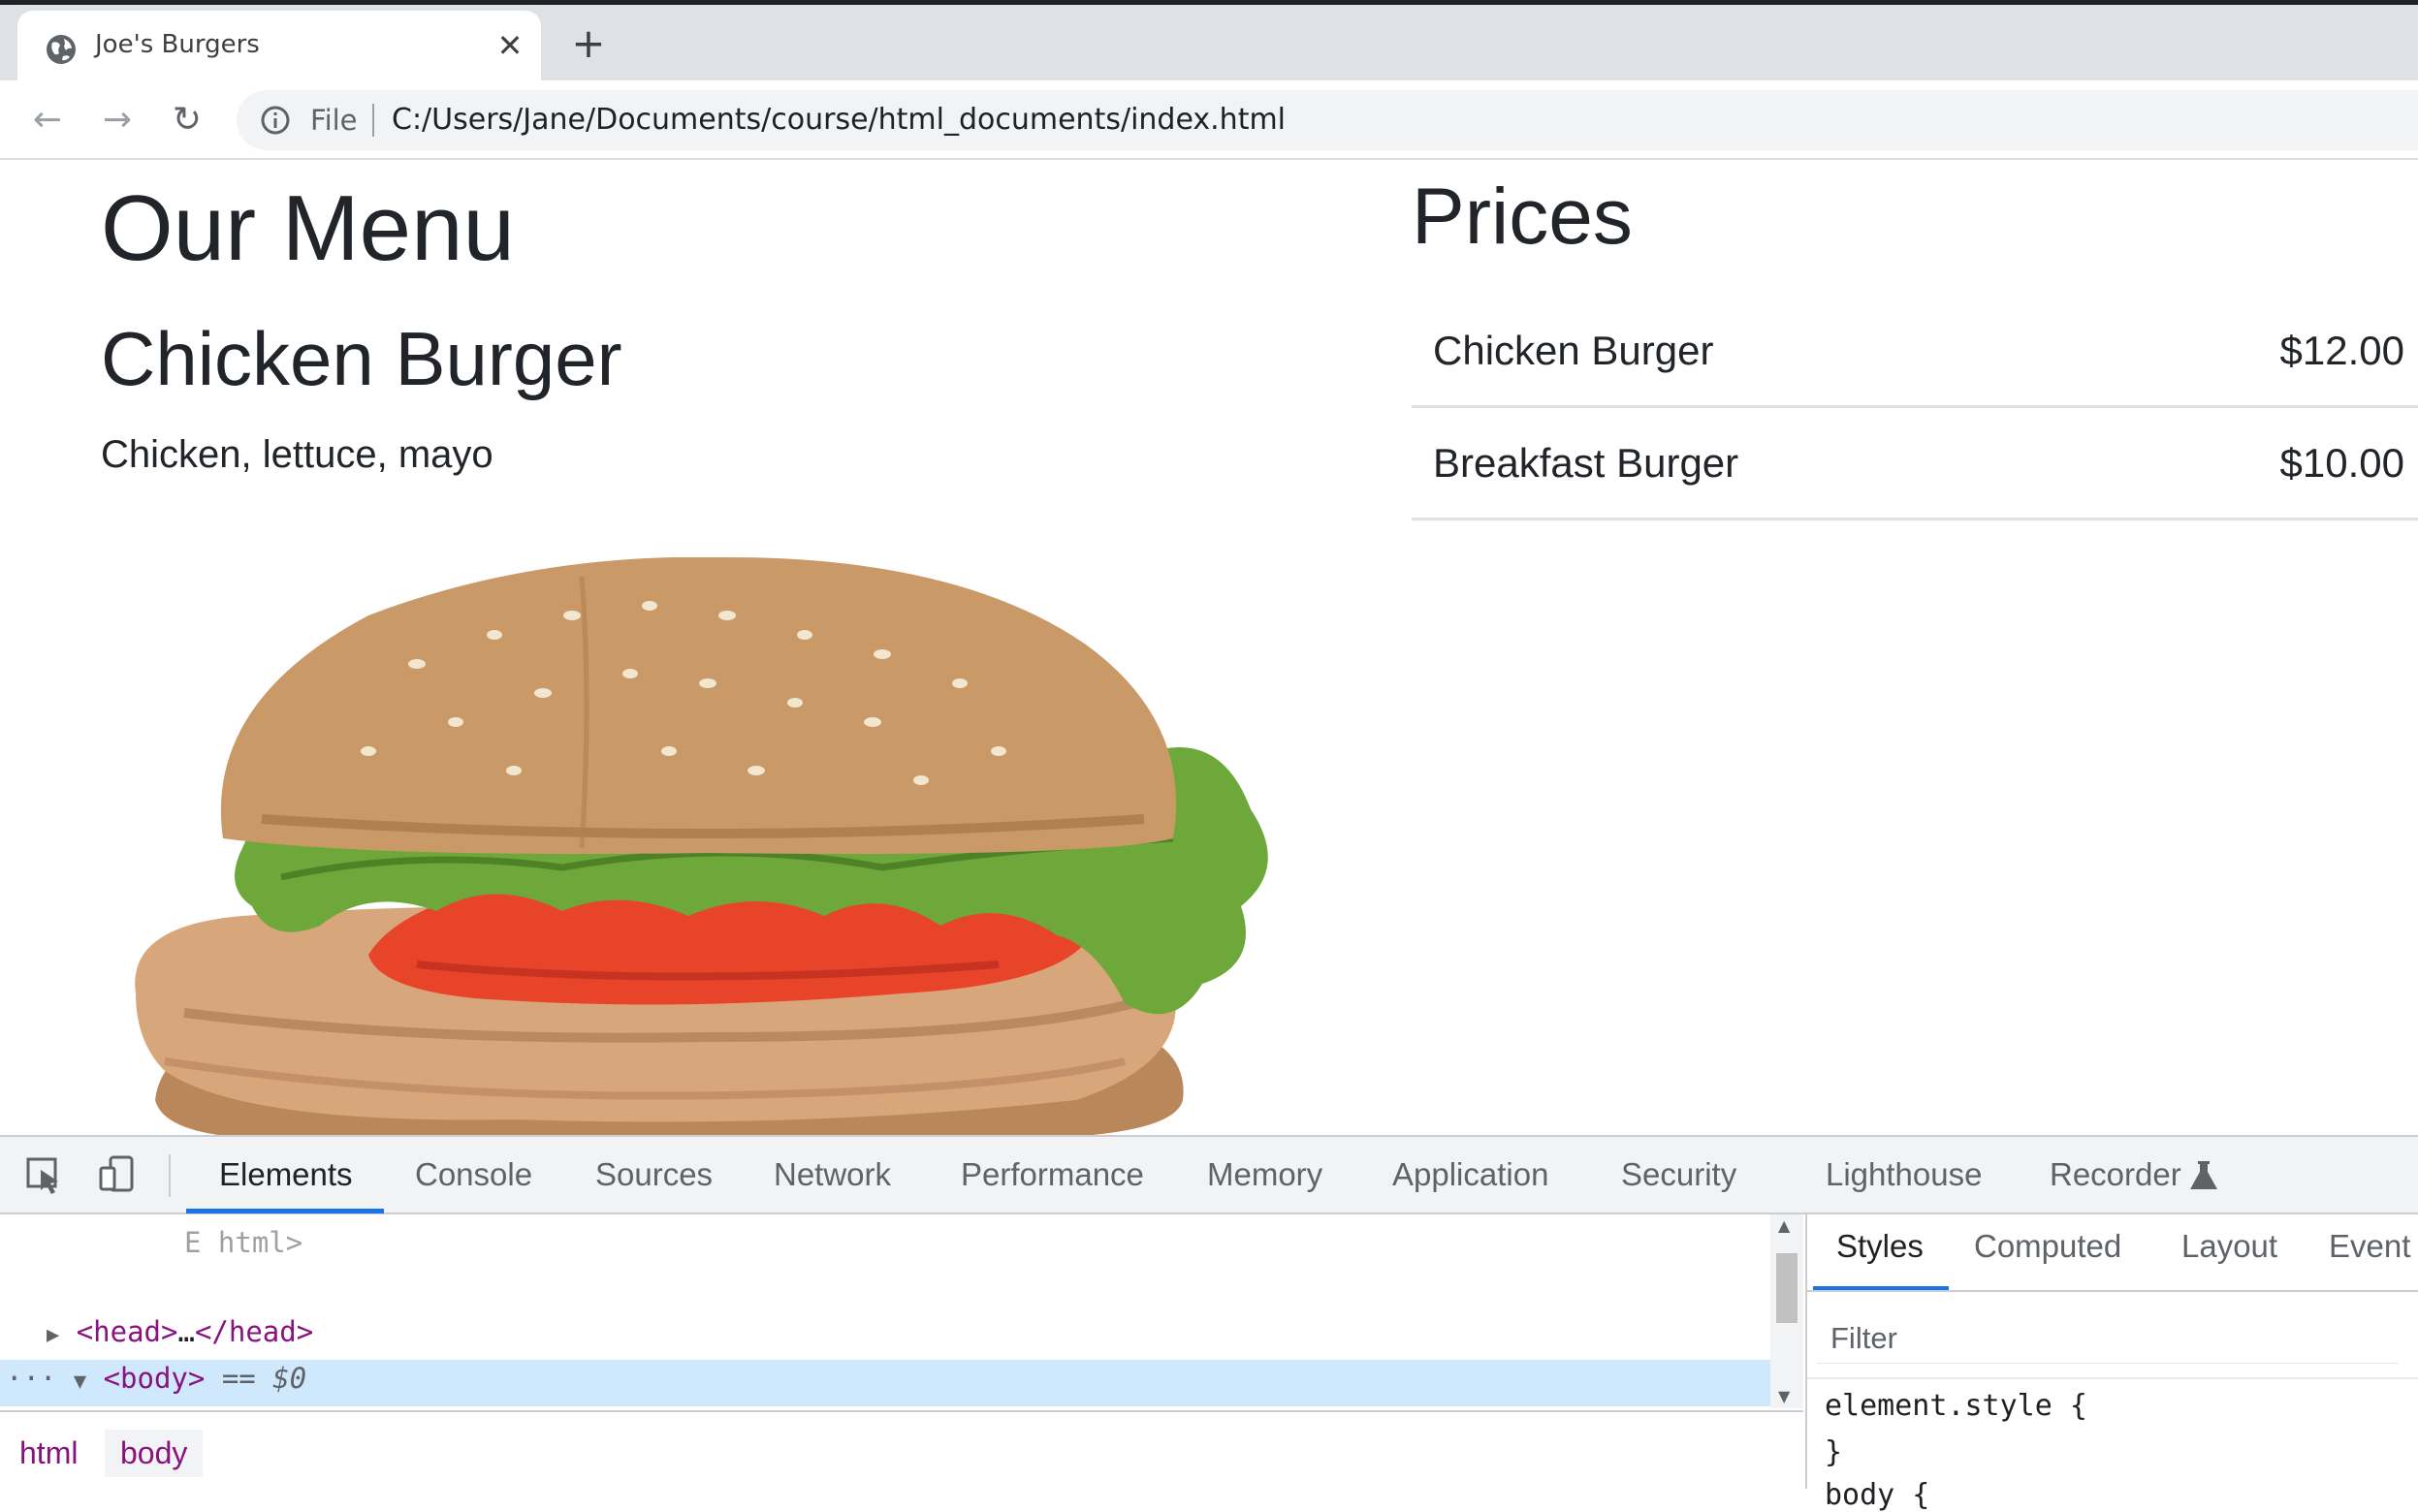  I want to click on address-divider, so click(373, 121).